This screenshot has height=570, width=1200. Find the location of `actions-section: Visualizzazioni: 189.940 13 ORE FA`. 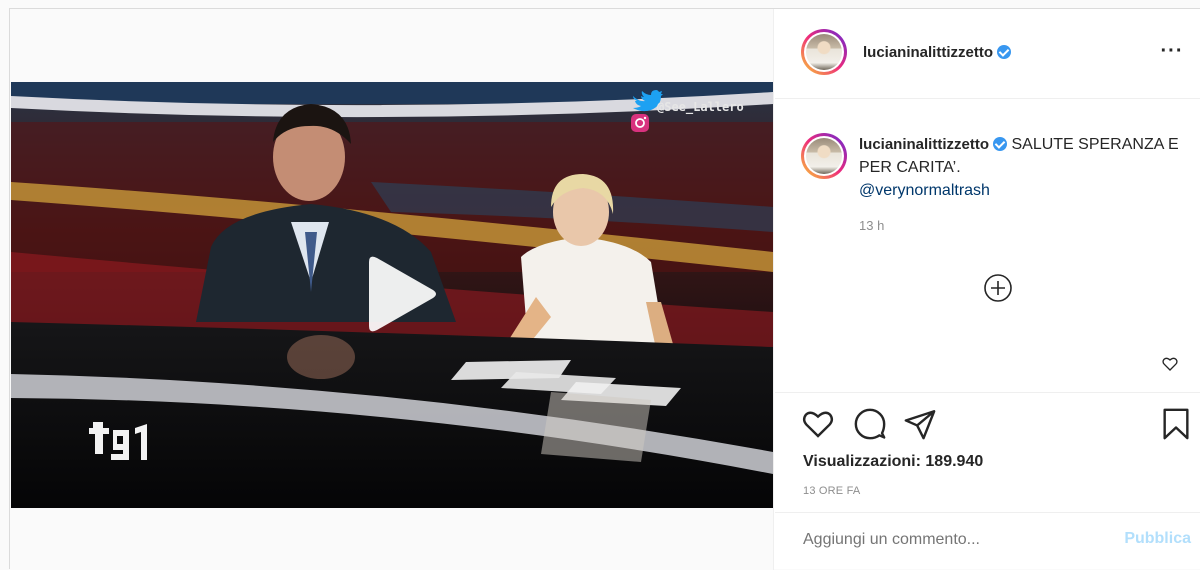

actions-section: Visualizzazioni: 189.940 13 ORE FA is located at coordinates (987, 452).